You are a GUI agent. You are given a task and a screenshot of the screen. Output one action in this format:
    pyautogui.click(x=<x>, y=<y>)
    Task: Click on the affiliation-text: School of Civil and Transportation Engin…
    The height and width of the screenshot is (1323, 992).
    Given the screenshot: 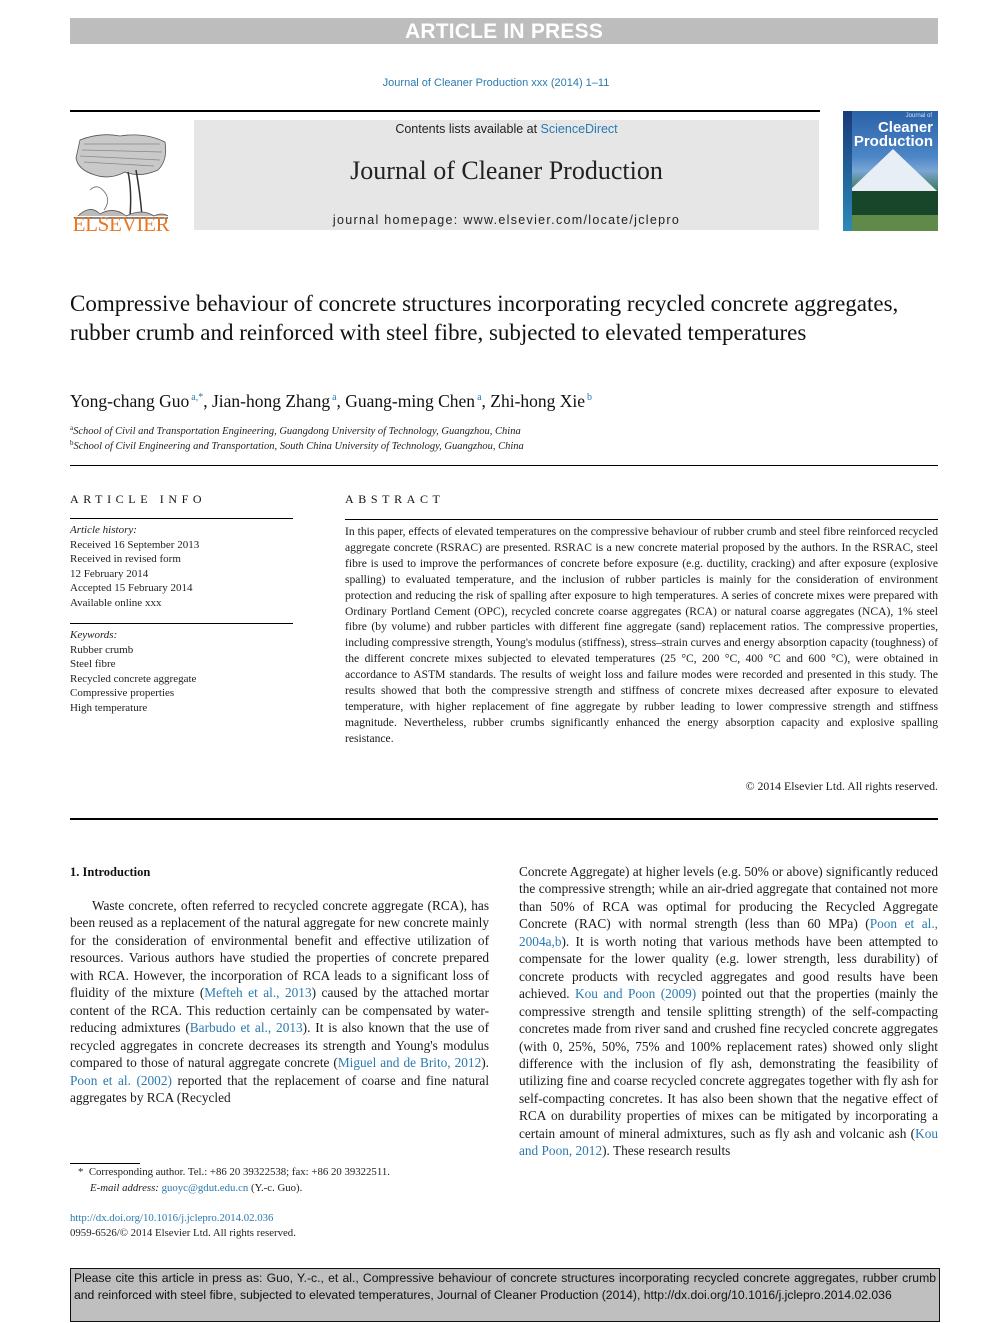 What is the action you would take?
    pyautogui.click(x=297, y=431)
    